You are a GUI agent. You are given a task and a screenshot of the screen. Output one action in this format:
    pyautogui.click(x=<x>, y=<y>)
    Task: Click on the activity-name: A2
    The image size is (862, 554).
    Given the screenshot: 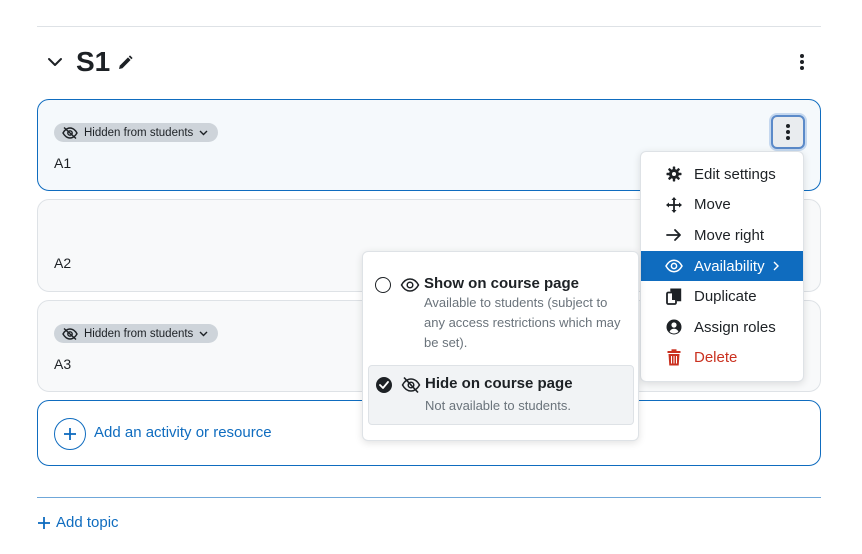 What is the action you would take?
    pyautogui.click(x=62, y=263)
    